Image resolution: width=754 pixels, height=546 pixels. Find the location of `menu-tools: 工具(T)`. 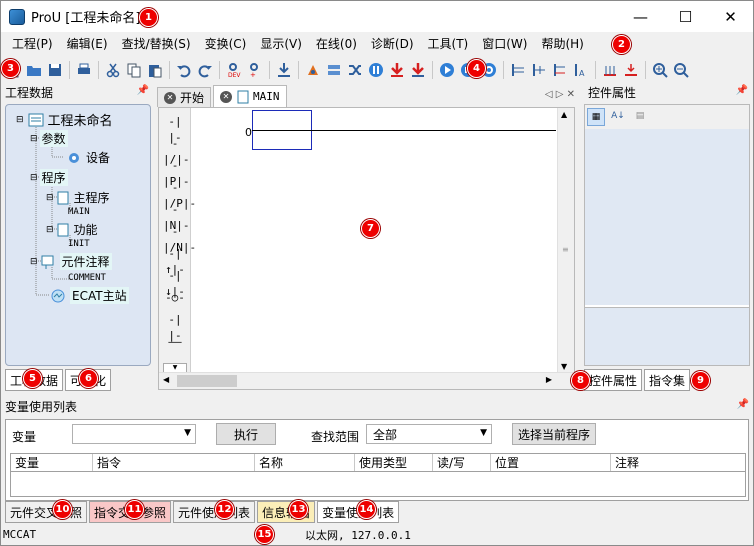

menu-tools: 工具(T) is located at coordinates (448, 43).